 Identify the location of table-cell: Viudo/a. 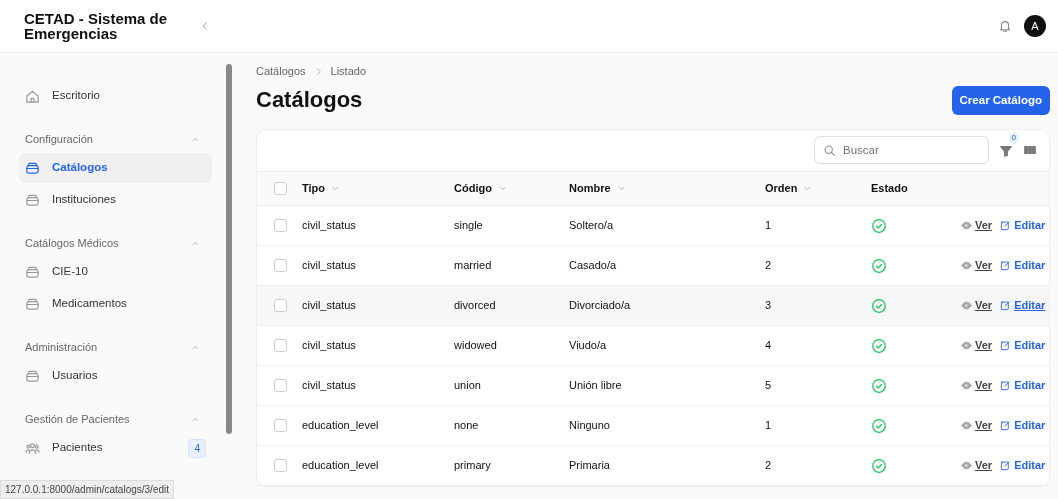
(588, 345).